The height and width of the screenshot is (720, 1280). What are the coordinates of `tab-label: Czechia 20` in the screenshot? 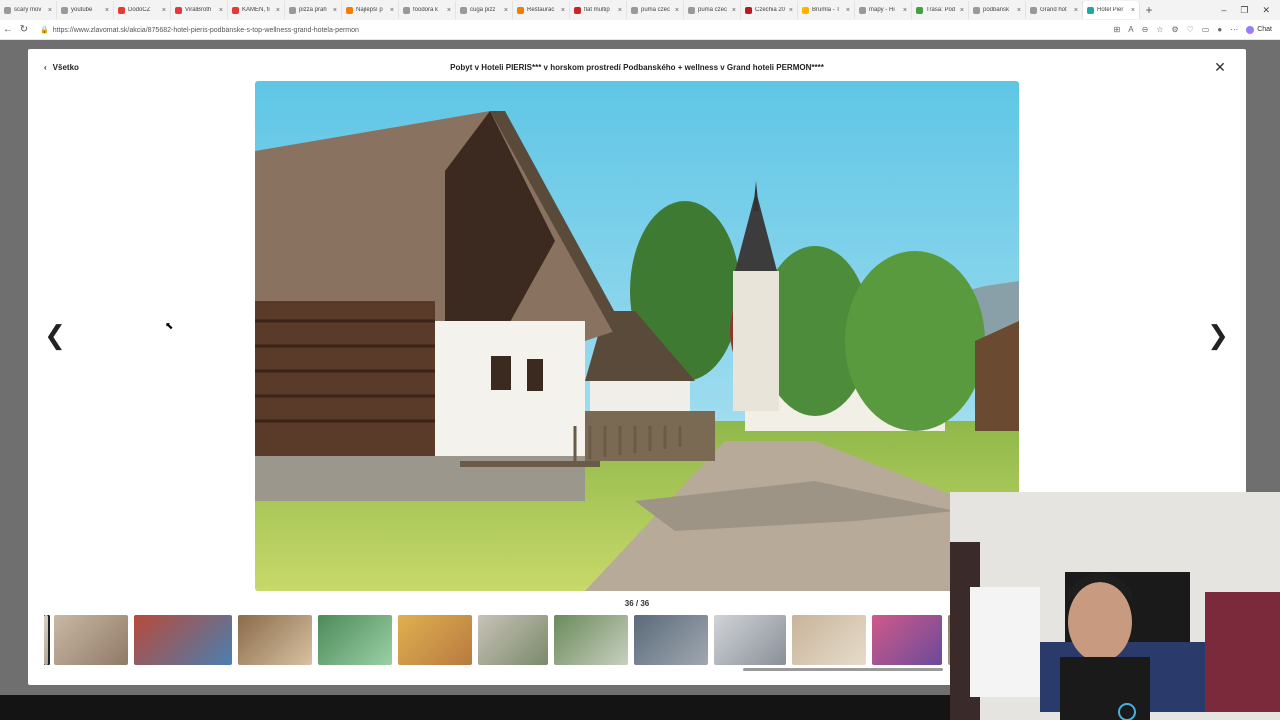 It's located at (770, 10).